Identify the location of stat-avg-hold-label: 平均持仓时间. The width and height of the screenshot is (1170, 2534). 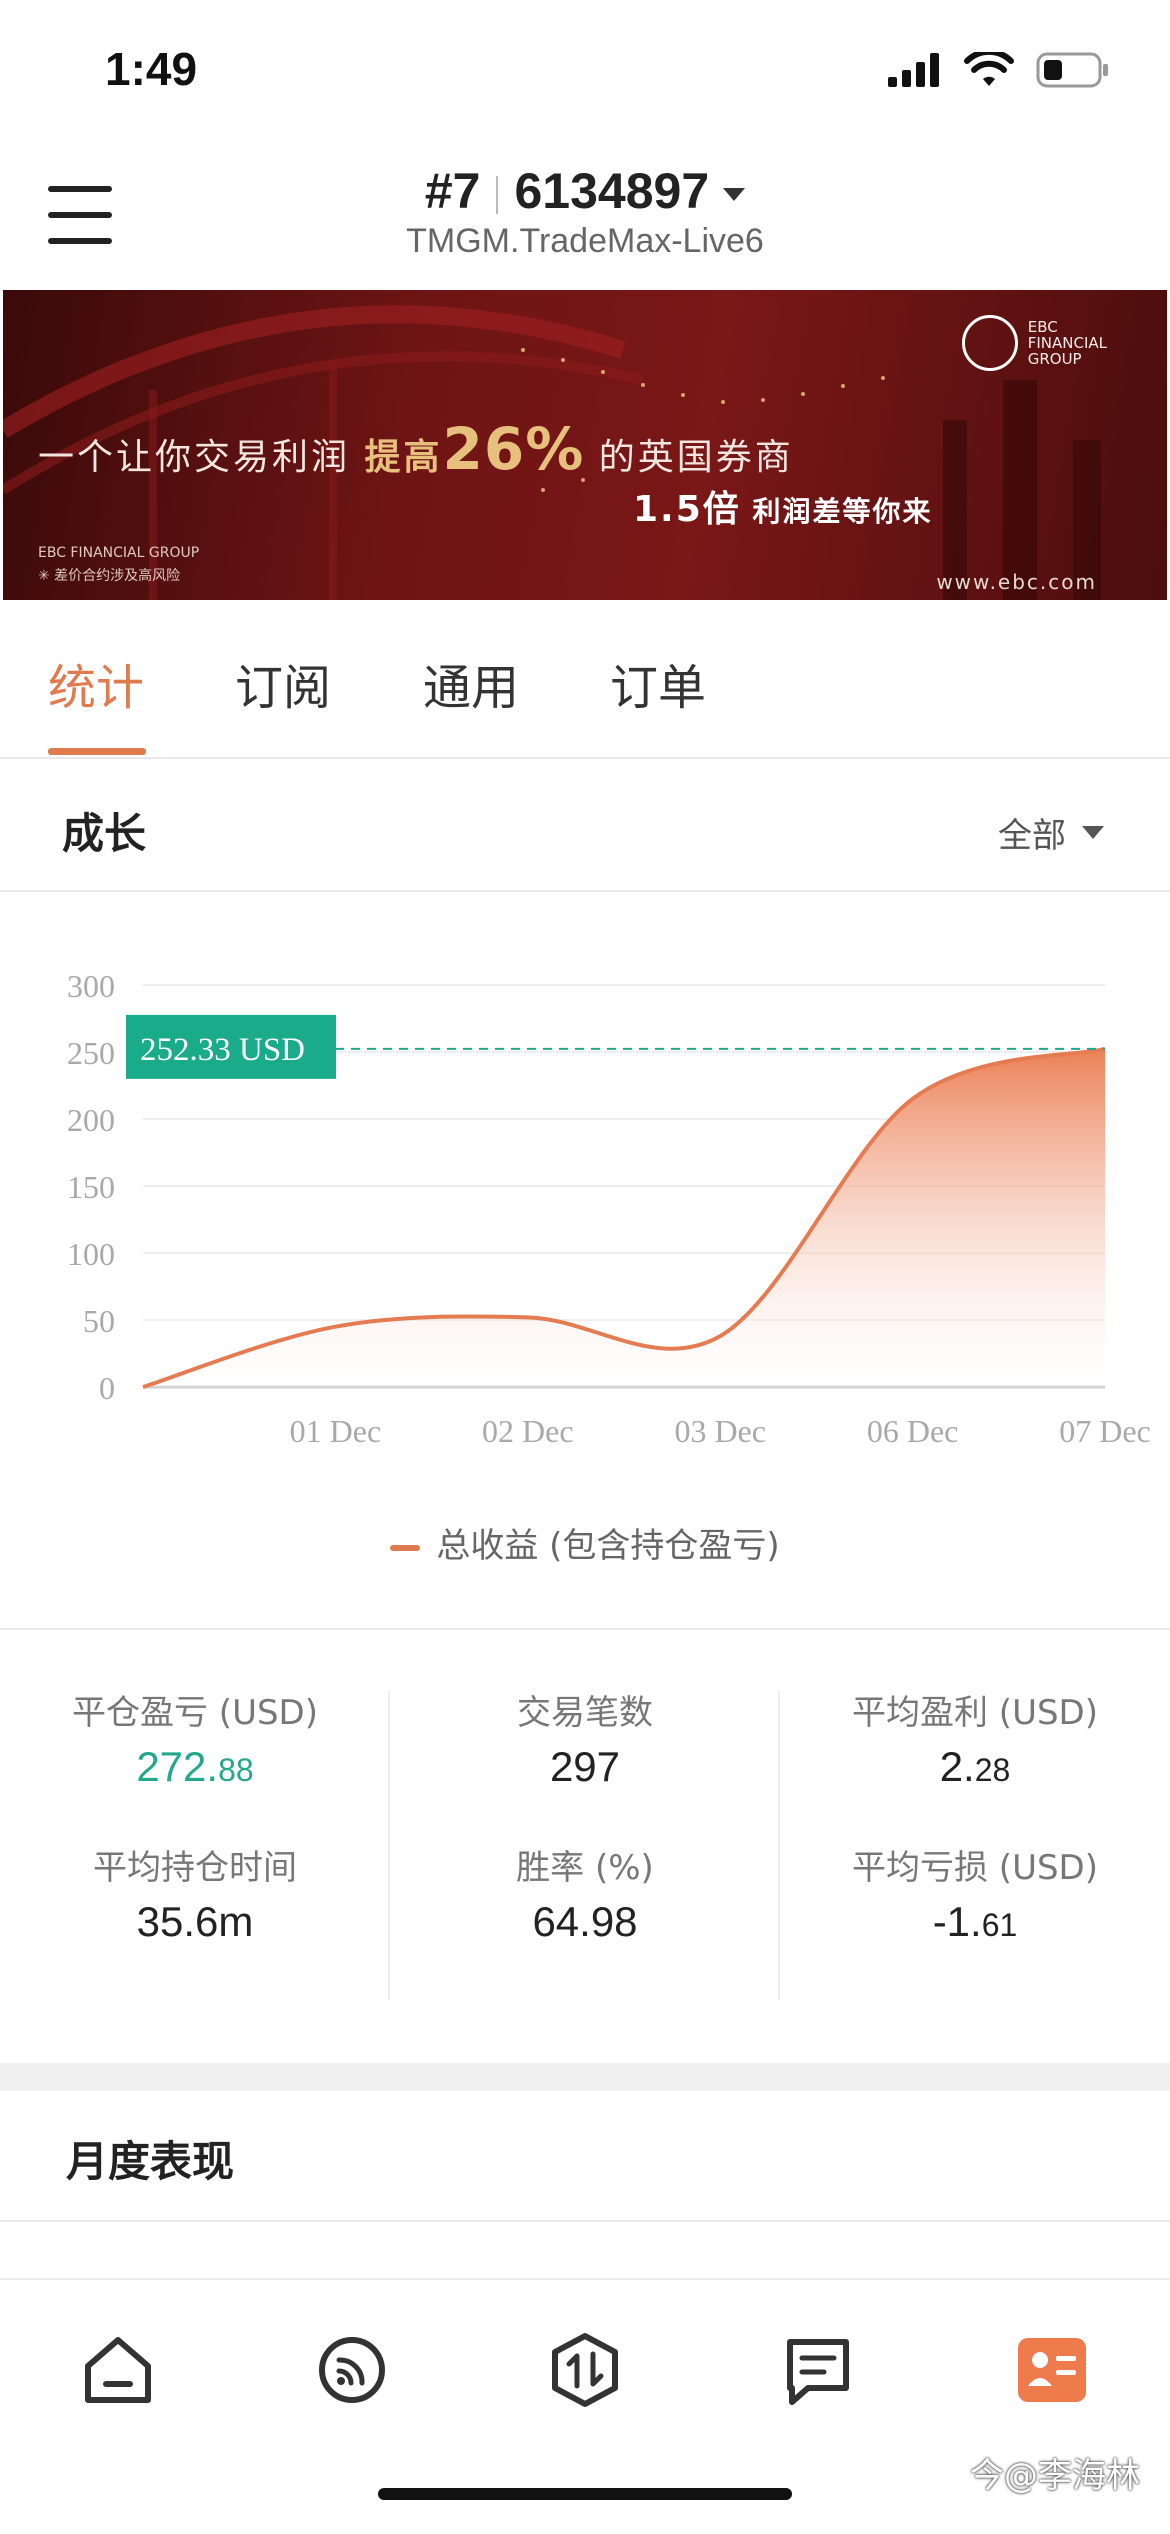
(195, 1868).